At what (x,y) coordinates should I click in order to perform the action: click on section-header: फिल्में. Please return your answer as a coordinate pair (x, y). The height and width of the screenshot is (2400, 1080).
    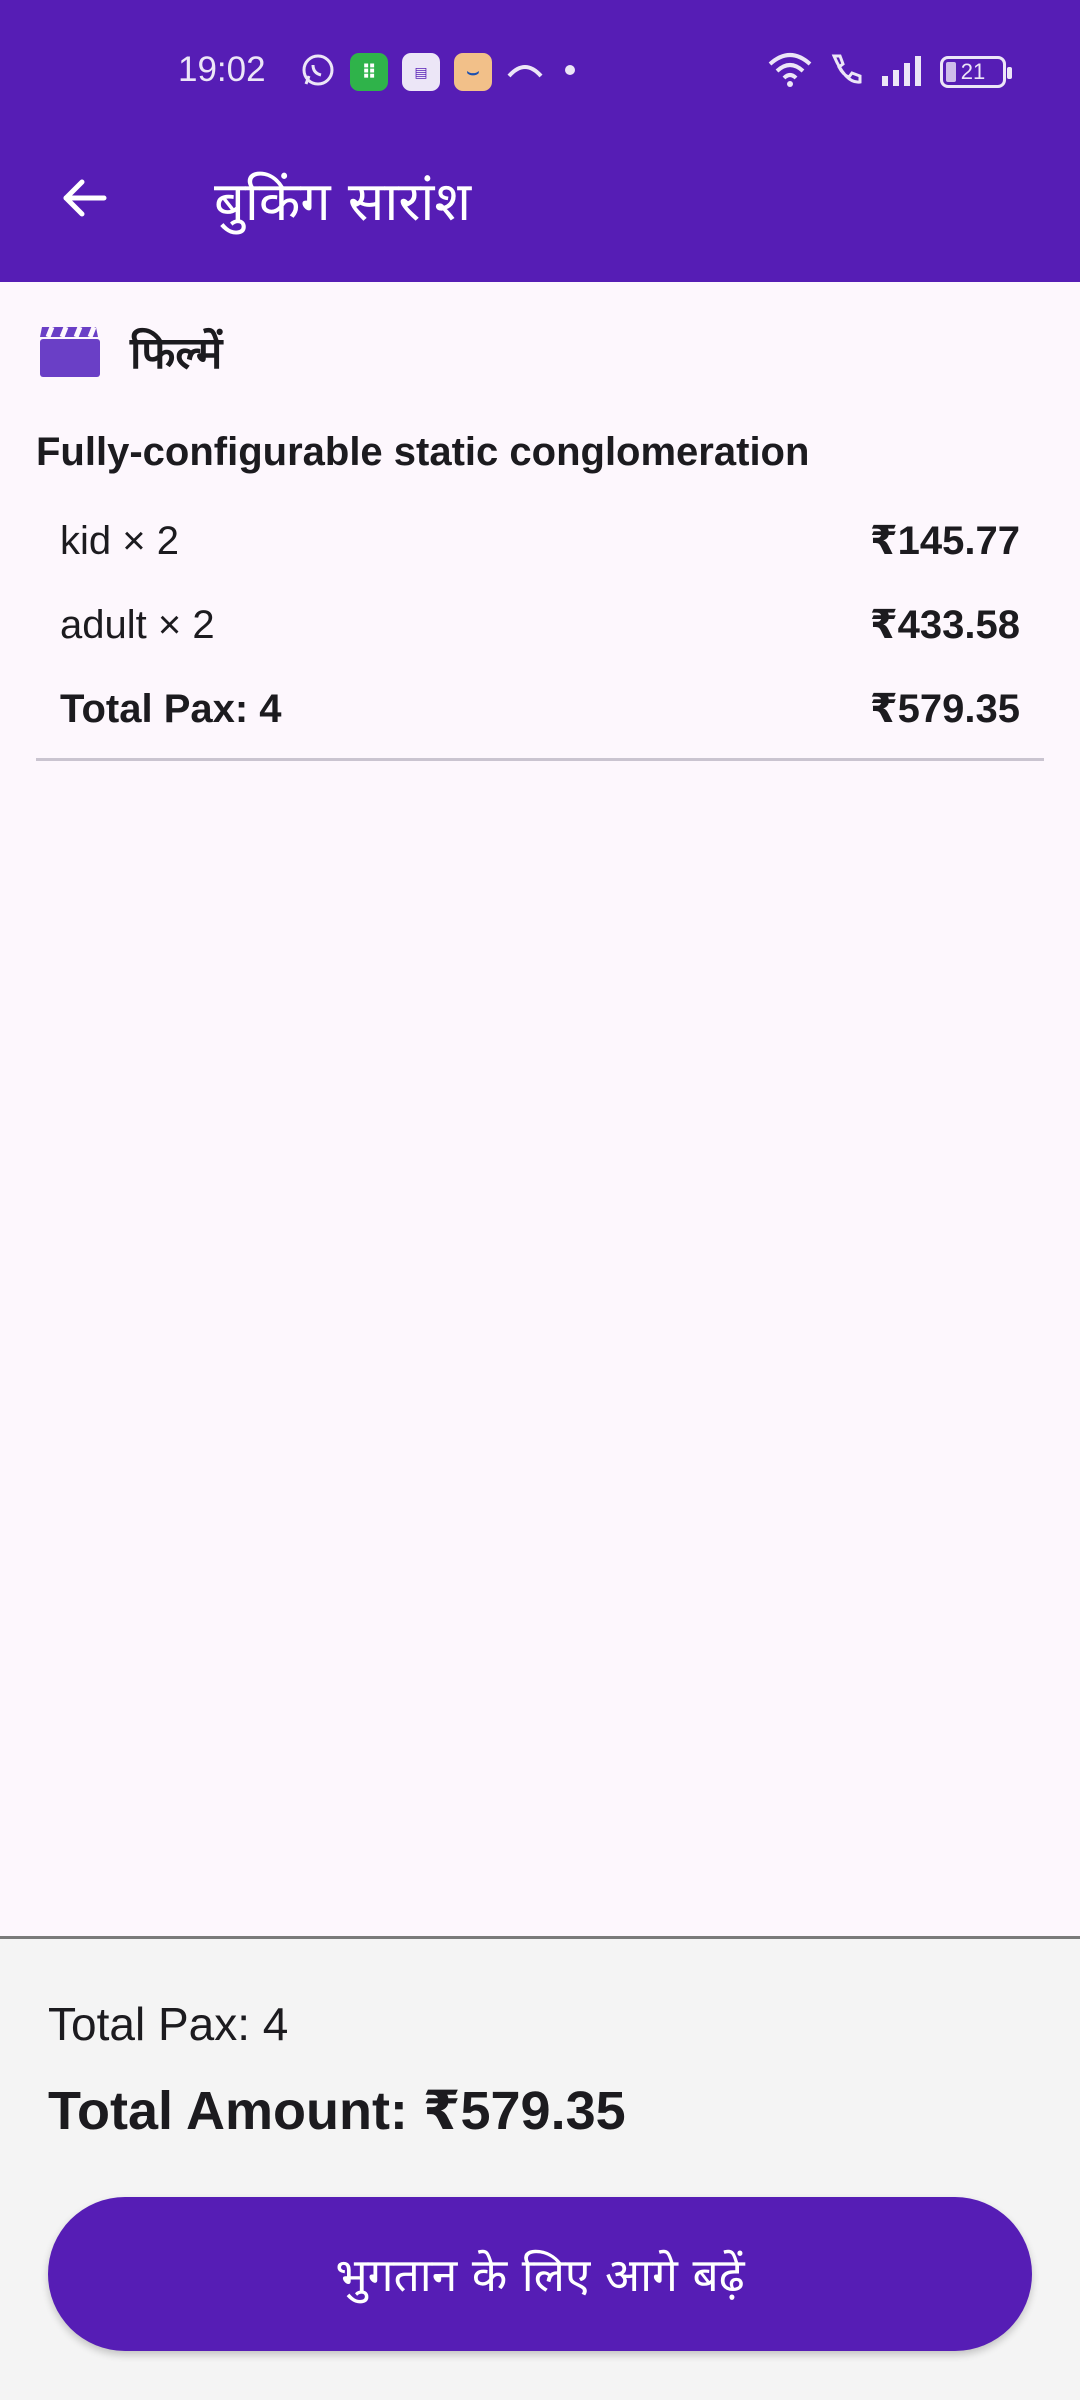
    Looking at the image, I should click on (130, 351).